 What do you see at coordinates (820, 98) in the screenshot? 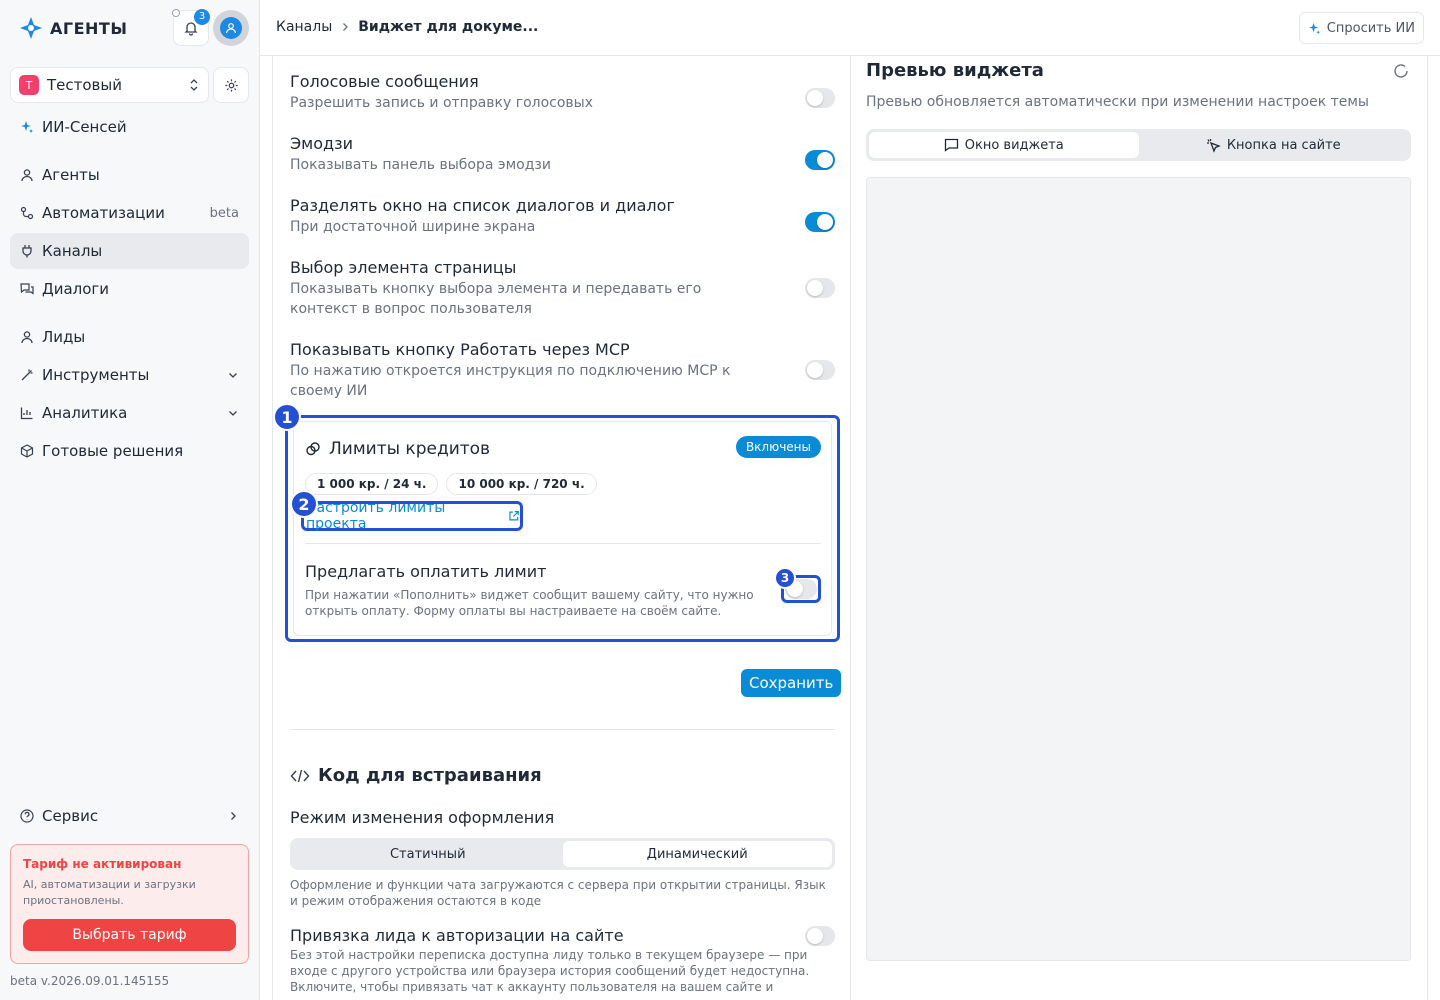
I see `voice-messages-toggle` at bounding box center [820, 98].